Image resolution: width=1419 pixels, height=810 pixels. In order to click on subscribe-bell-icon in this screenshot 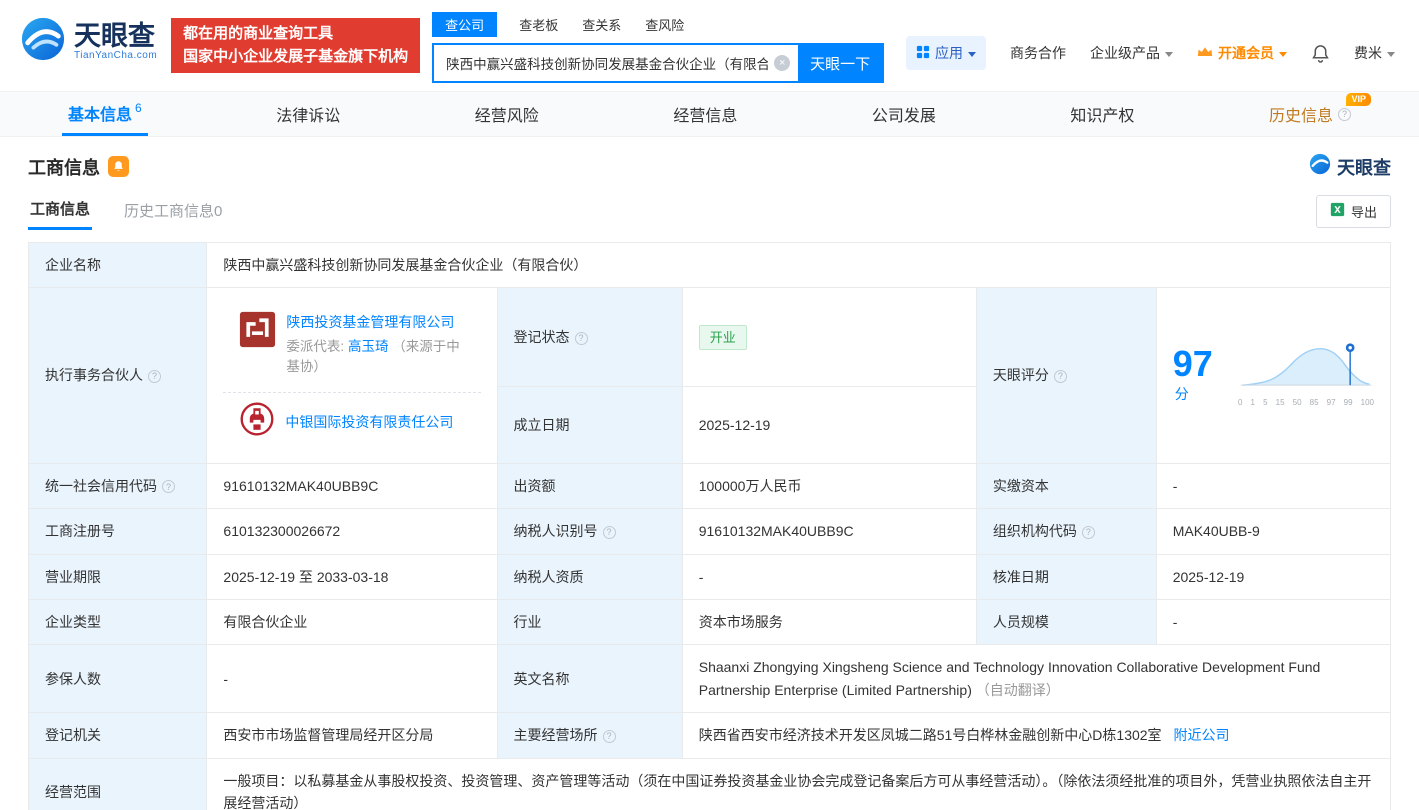, I will do `click(118, 166)`.